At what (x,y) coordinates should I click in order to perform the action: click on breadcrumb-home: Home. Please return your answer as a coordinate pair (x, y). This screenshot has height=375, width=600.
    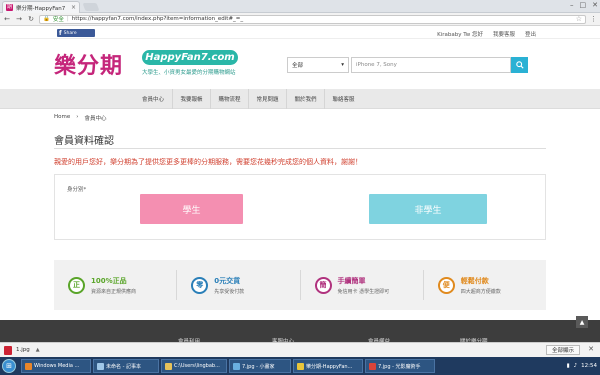
    Looking at the image, I should click on (62, 118).